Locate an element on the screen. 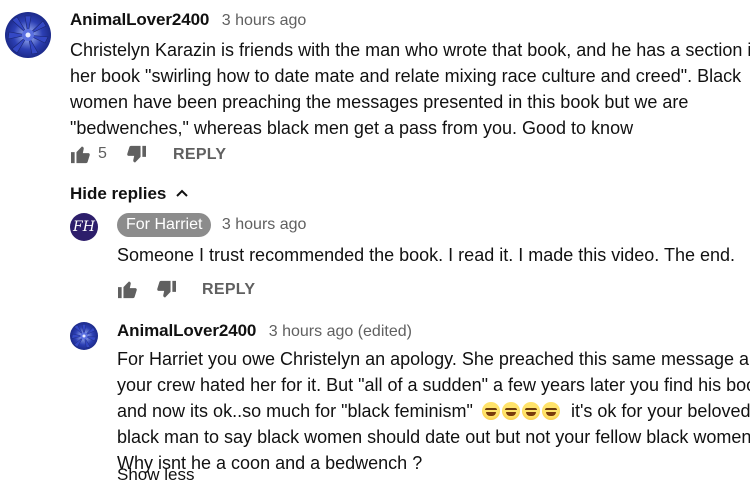  like-count: 5 is located at coordinates (102, 153).